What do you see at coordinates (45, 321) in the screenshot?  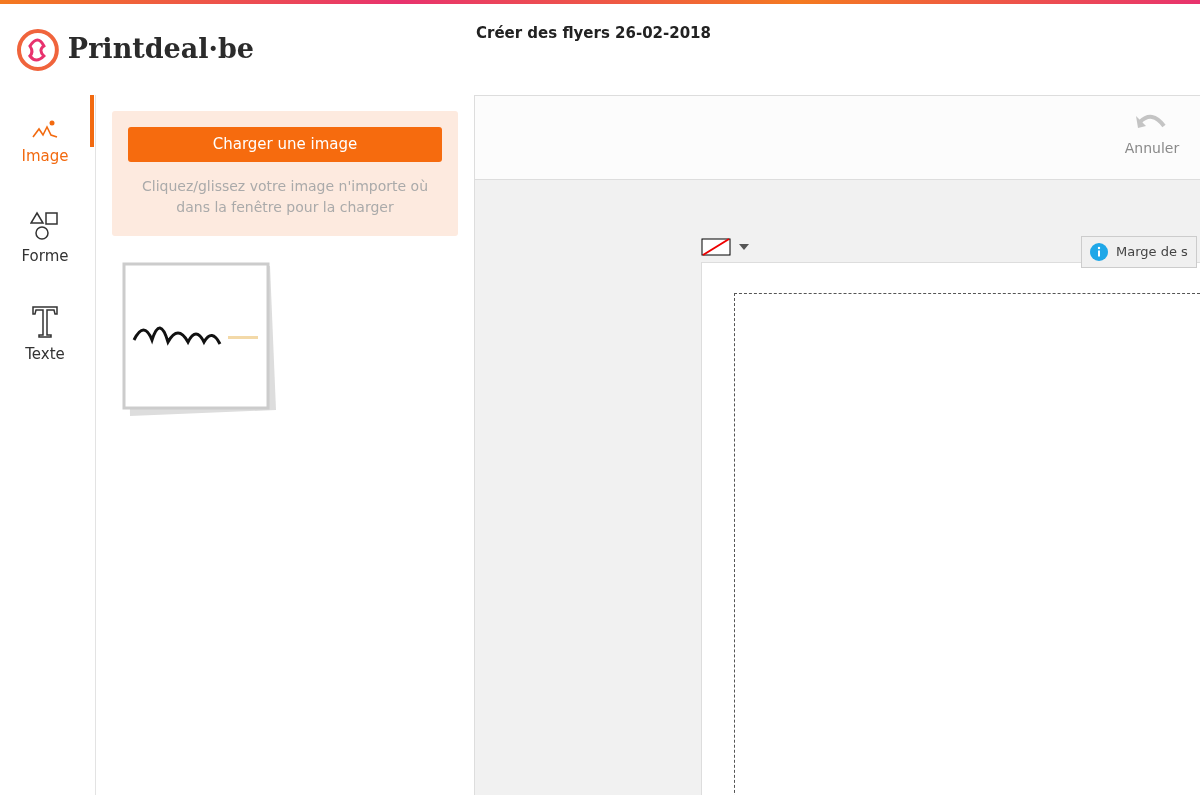 I see `text-icon` at bounding box center [45, 321].